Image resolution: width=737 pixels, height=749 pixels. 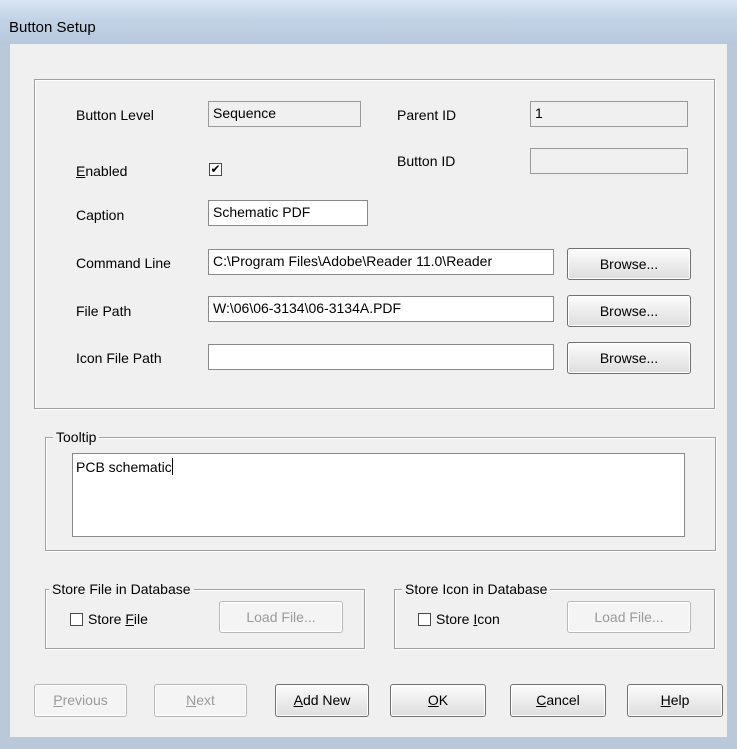 I want to click on file-path-label: File Path, so click(x=104, y=311).